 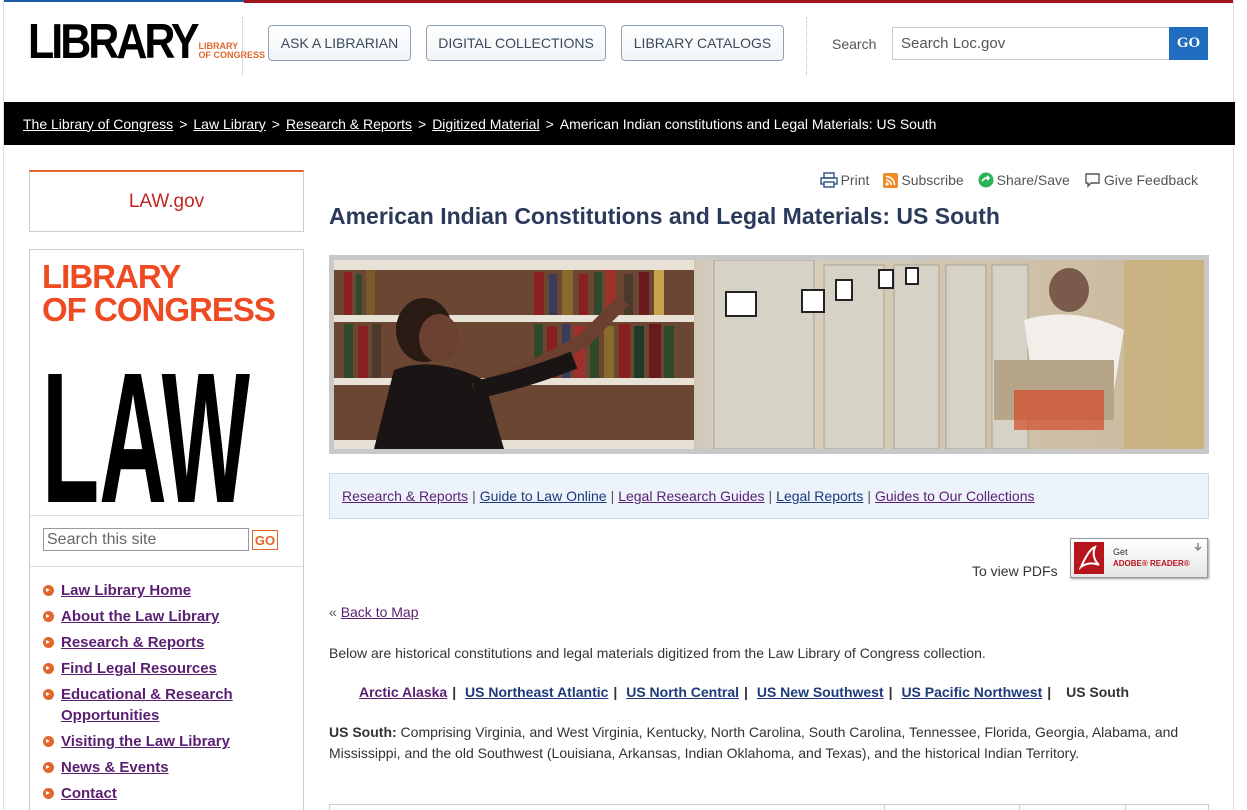 I want to click on sidebar-nav-item: About the Law Library, so click(x=144, y=616).